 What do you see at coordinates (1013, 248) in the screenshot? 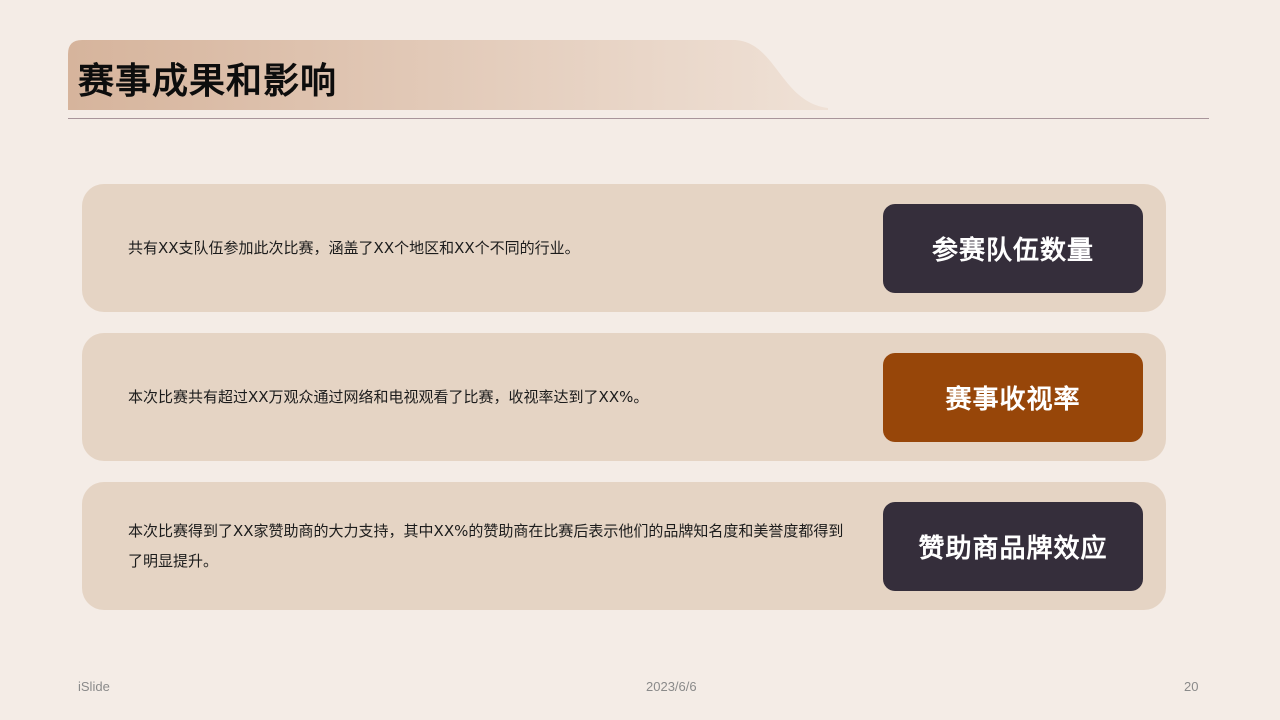
I see `badge-teams: 参赛队伍数量` at bounding box center [1013, 248].